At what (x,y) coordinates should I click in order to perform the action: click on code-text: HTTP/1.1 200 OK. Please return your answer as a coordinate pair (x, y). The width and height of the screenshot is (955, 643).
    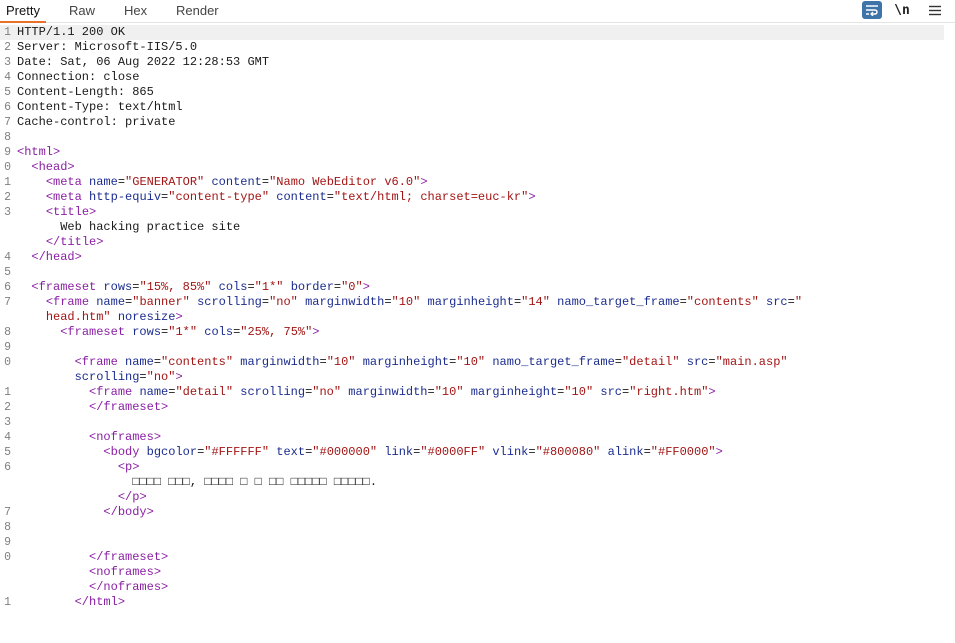
    Looking at the image, I should click on (71, 32).